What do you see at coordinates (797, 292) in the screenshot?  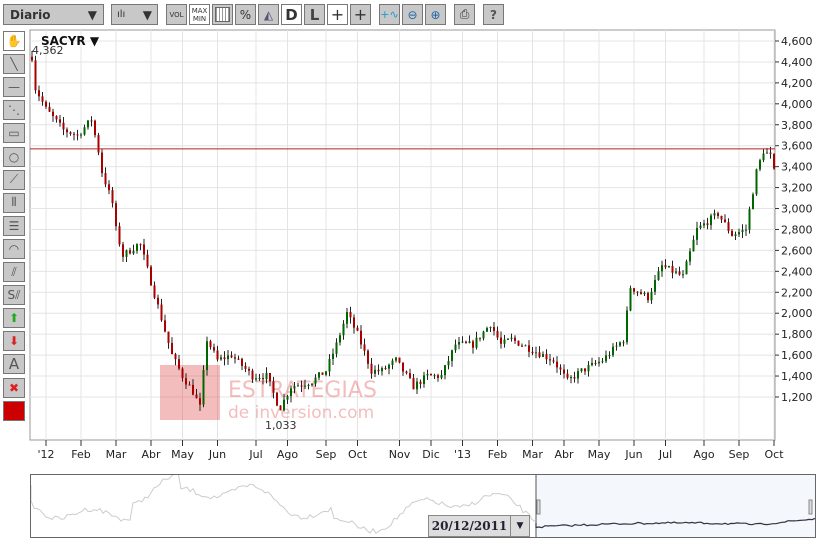 I see `y-tick-label: 2,200` at bounding box center [797, 292].